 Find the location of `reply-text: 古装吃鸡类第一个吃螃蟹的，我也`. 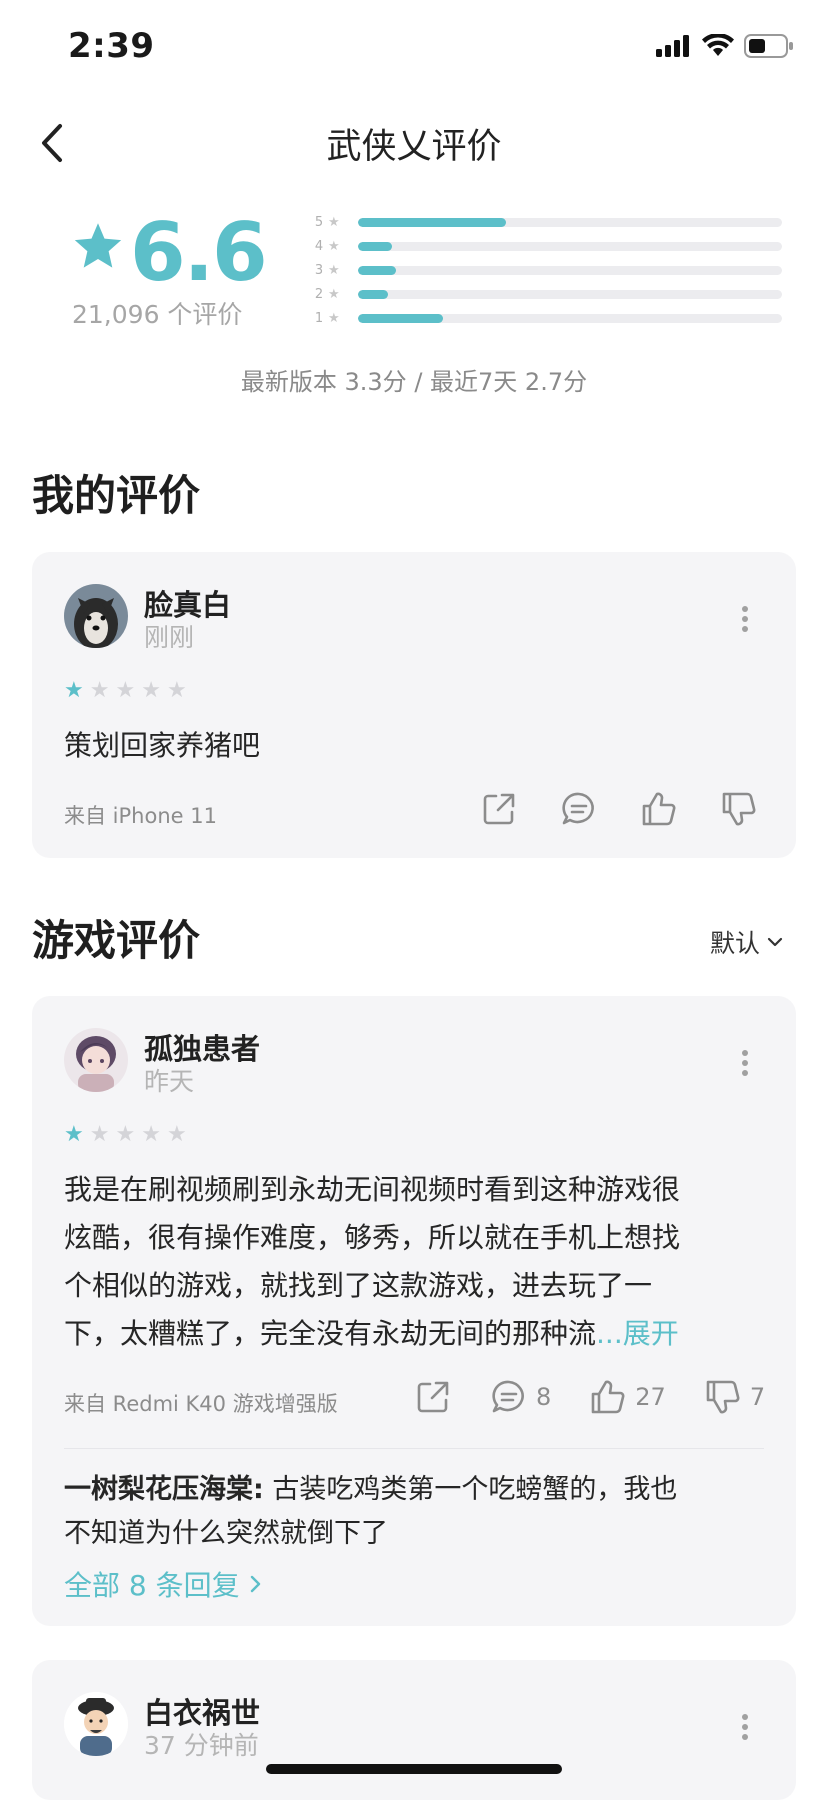

reply-text: 古装吃鸡类第一个吃螃蟹的，我也 is located at coordinates (470, 1489).